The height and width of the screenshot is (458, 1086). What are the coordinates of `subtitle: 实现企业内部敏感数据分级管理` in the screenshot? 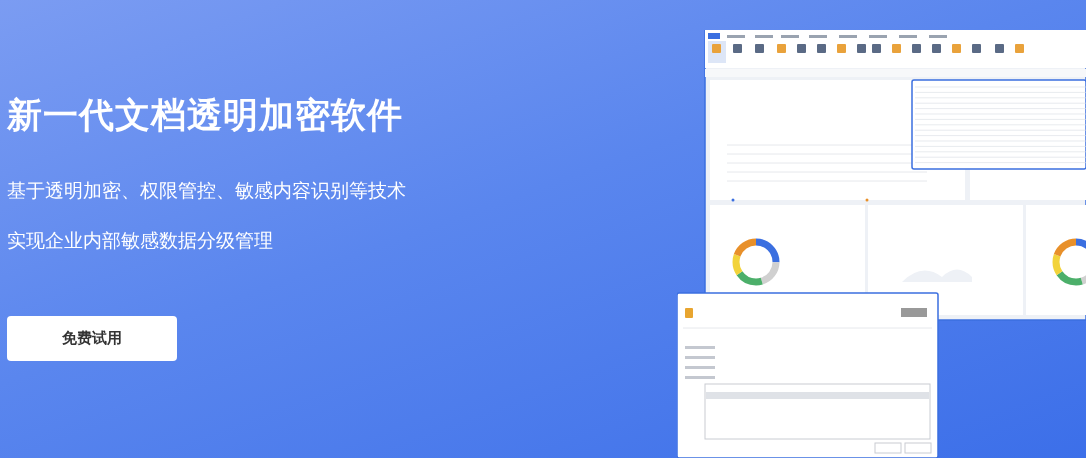 It's located at (140, 240).